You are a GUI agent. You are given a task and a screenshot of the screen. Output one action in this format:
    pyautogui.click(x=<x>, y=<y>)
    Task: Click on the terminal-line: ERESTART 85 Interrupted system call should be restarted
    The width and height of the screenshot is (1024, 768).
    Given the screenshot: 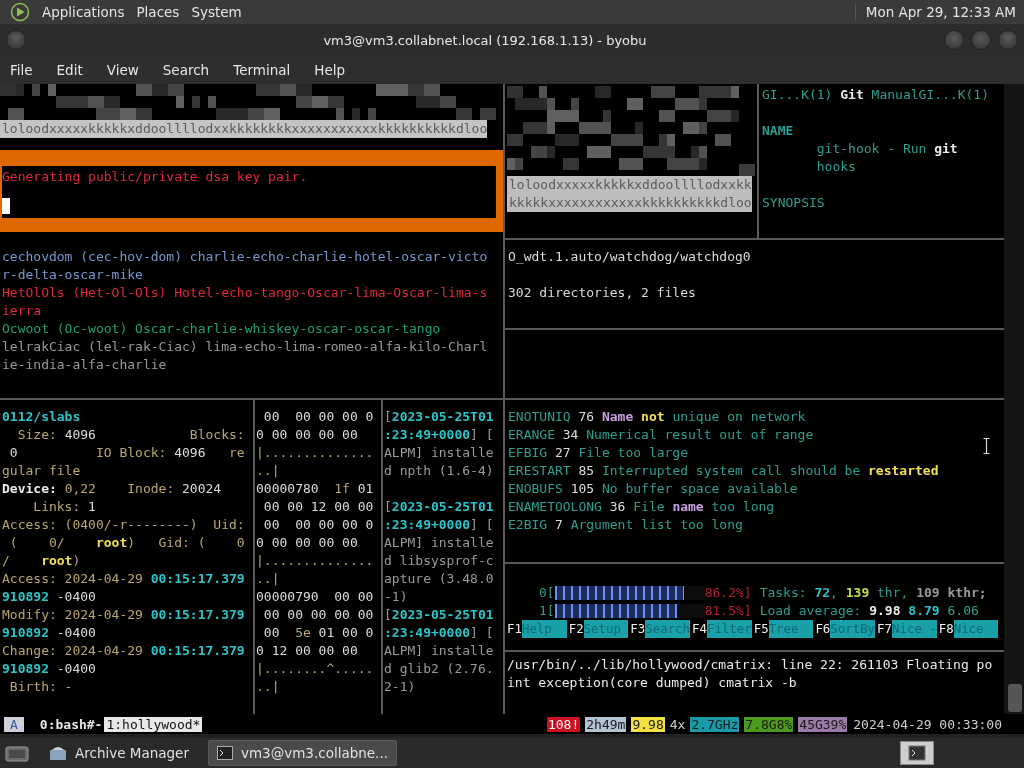 What is the action you would take?
    pyautogui.click(x=723, y=471)
    